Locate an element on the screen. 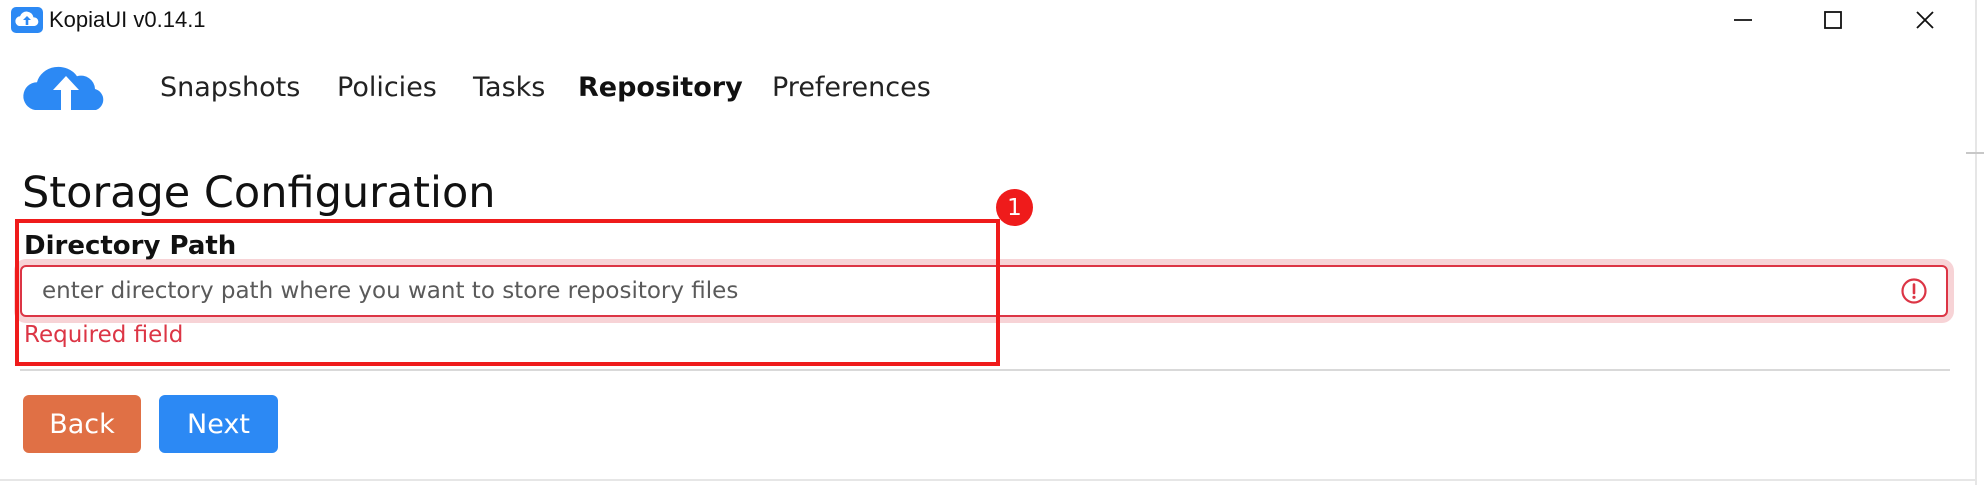 This screenshot has height=485, width=1984. exclamation-circle-icon is located at coordinates (1914, 291).